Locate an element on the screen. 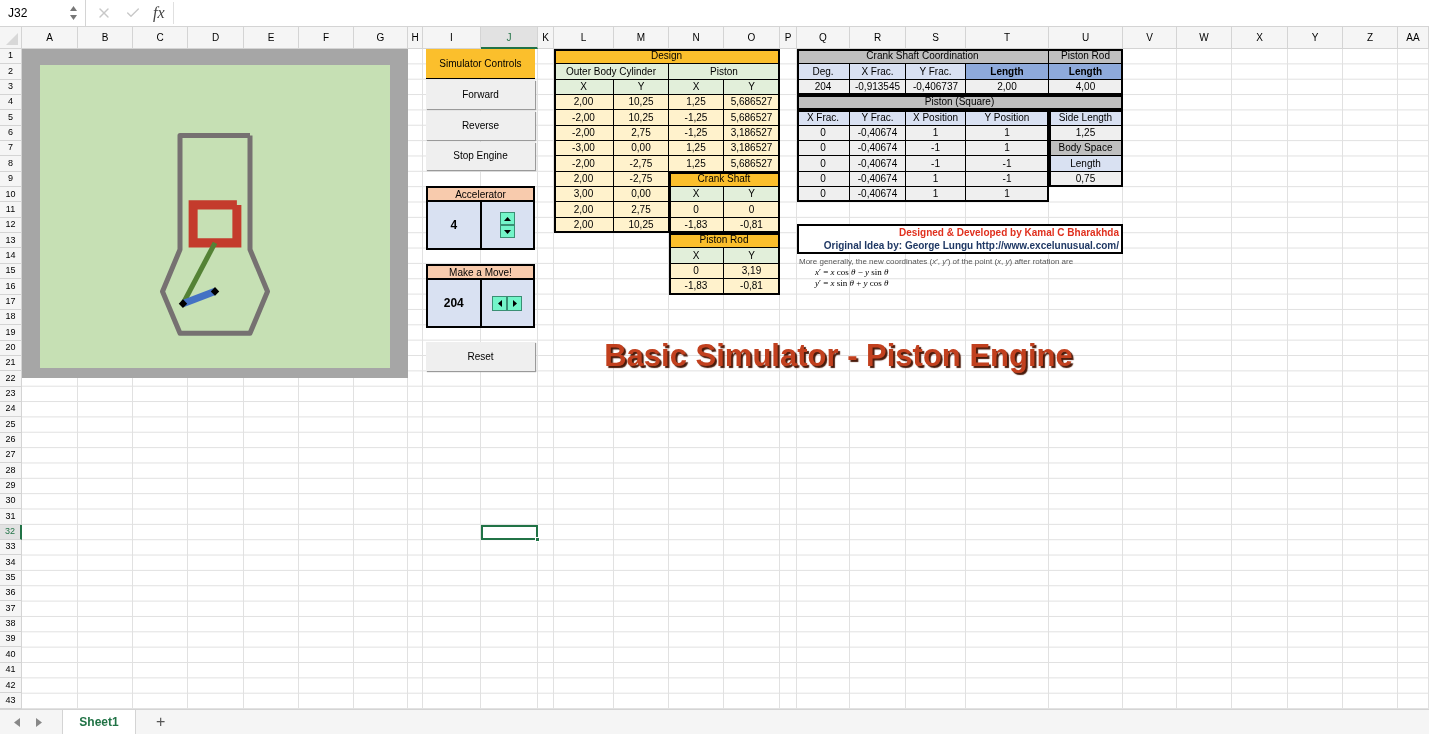  sheet-tab: Sheet1 is located at coordinates (99, 722).